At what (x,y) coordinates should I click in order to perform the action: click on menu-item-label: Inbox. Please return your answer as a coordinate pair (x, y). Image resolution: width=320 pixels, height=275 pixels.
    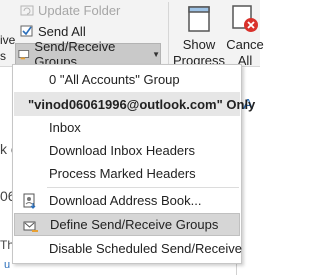
    Looking at the image, I should click on (65, 127).